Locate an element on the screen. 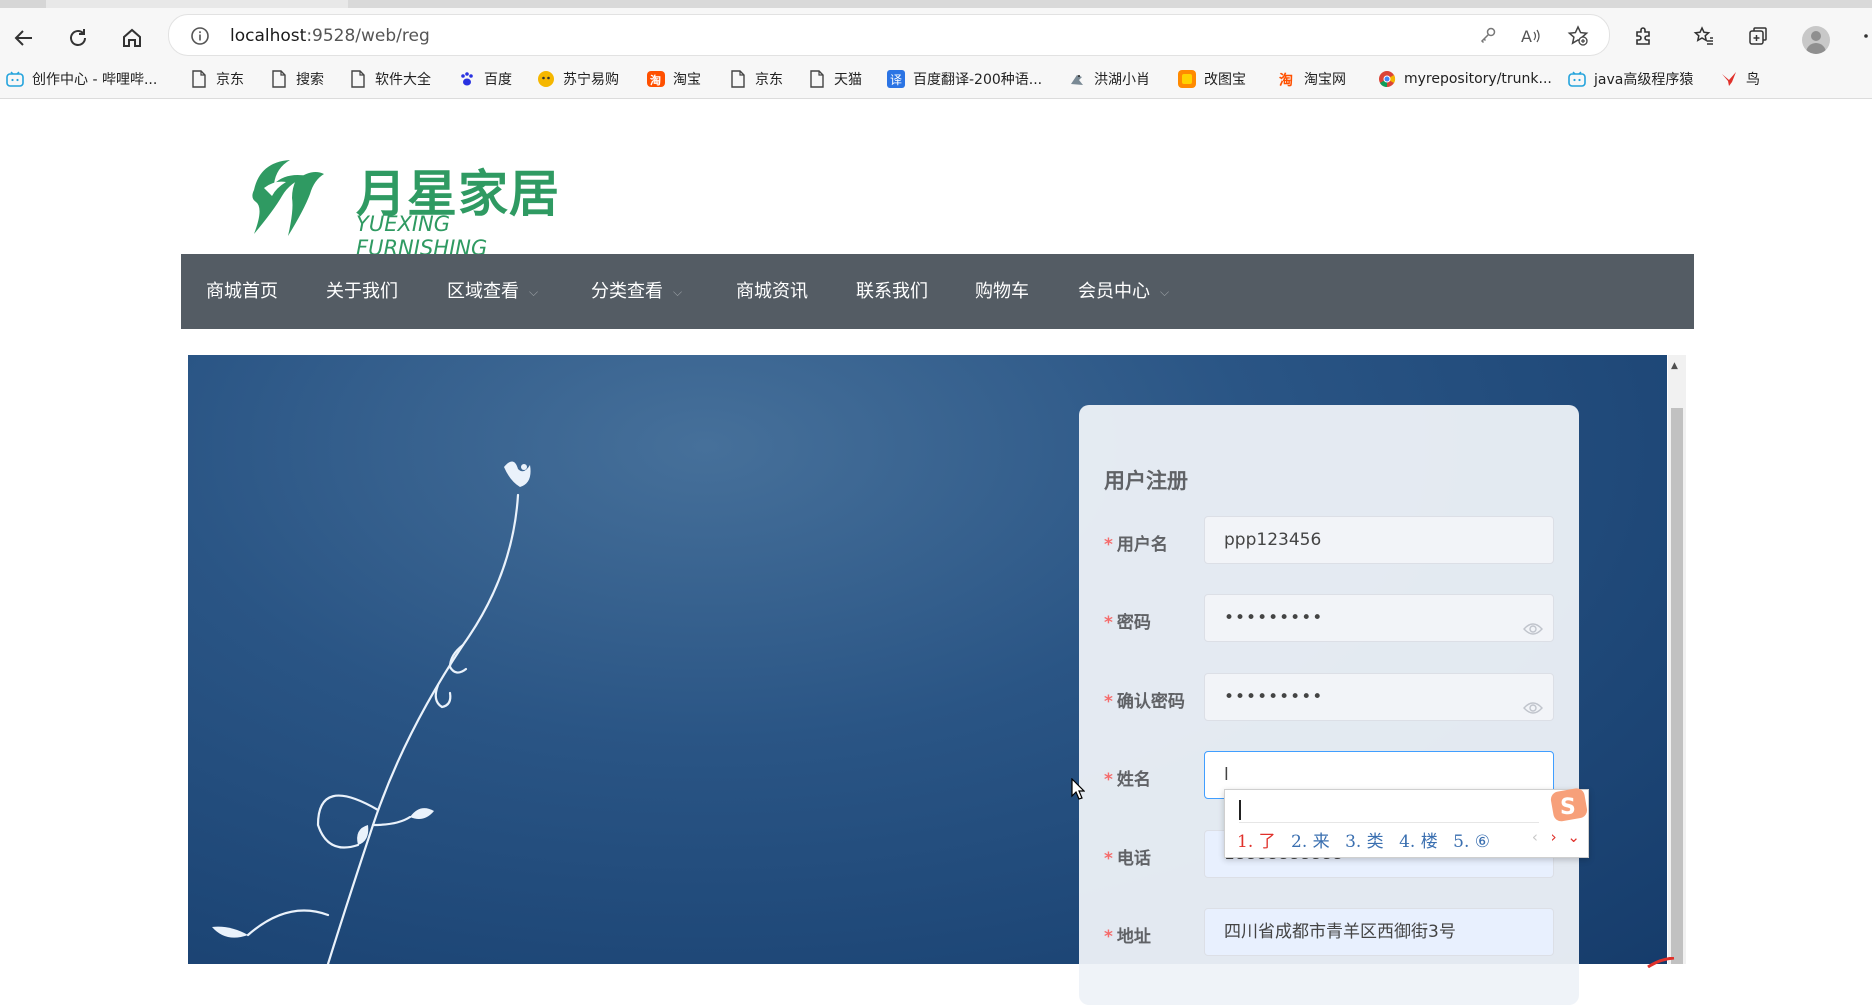 The height and width of the screenshot is (1005, 1872). form-row-password: * 密码 ••••••••• is located at coordinates (1329, 619).